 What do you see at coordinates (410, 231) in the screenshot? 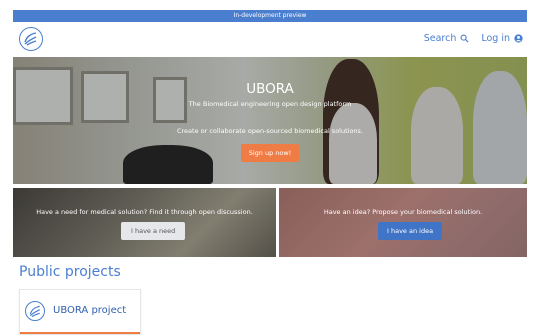
I see `have-idea-button: I have an idea` at bounding box center [410, 231].